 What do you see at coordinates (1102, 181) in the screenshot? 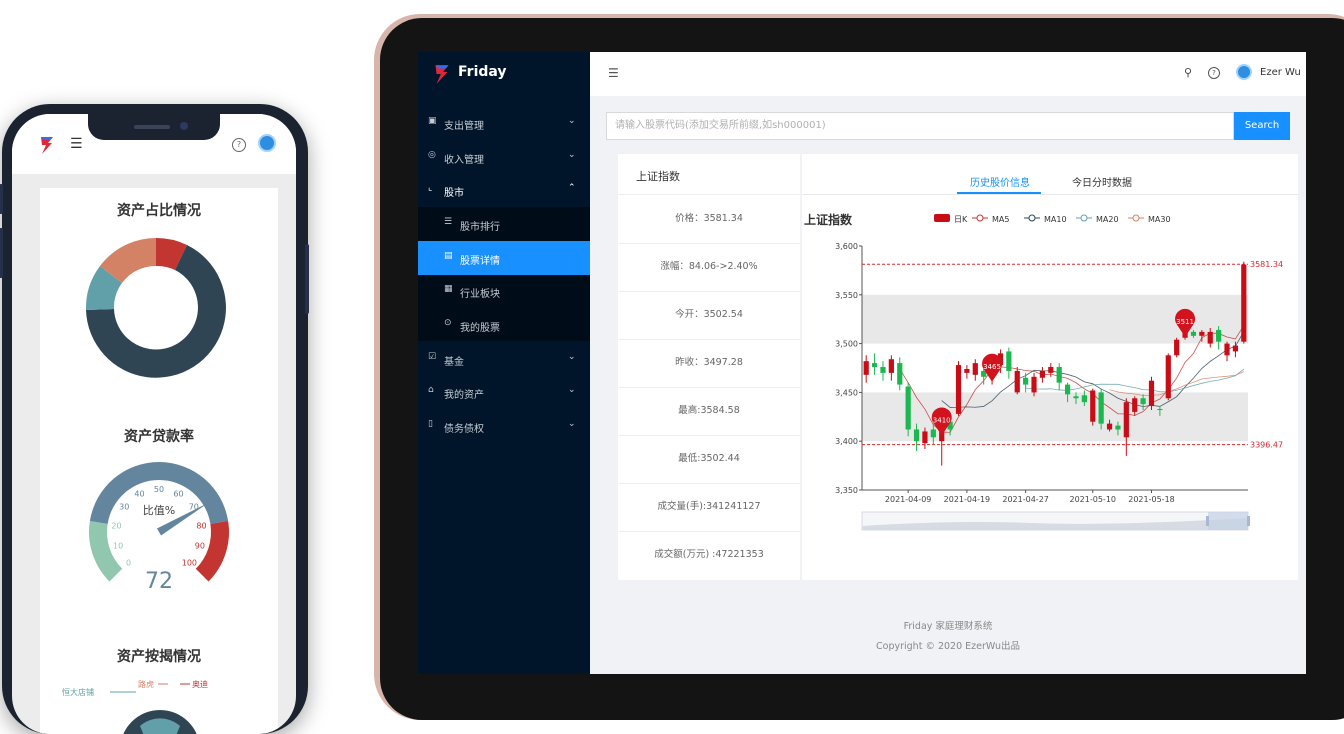
I see `tab-intraday: 今日分时数据` at bounding box center [1102, 181].